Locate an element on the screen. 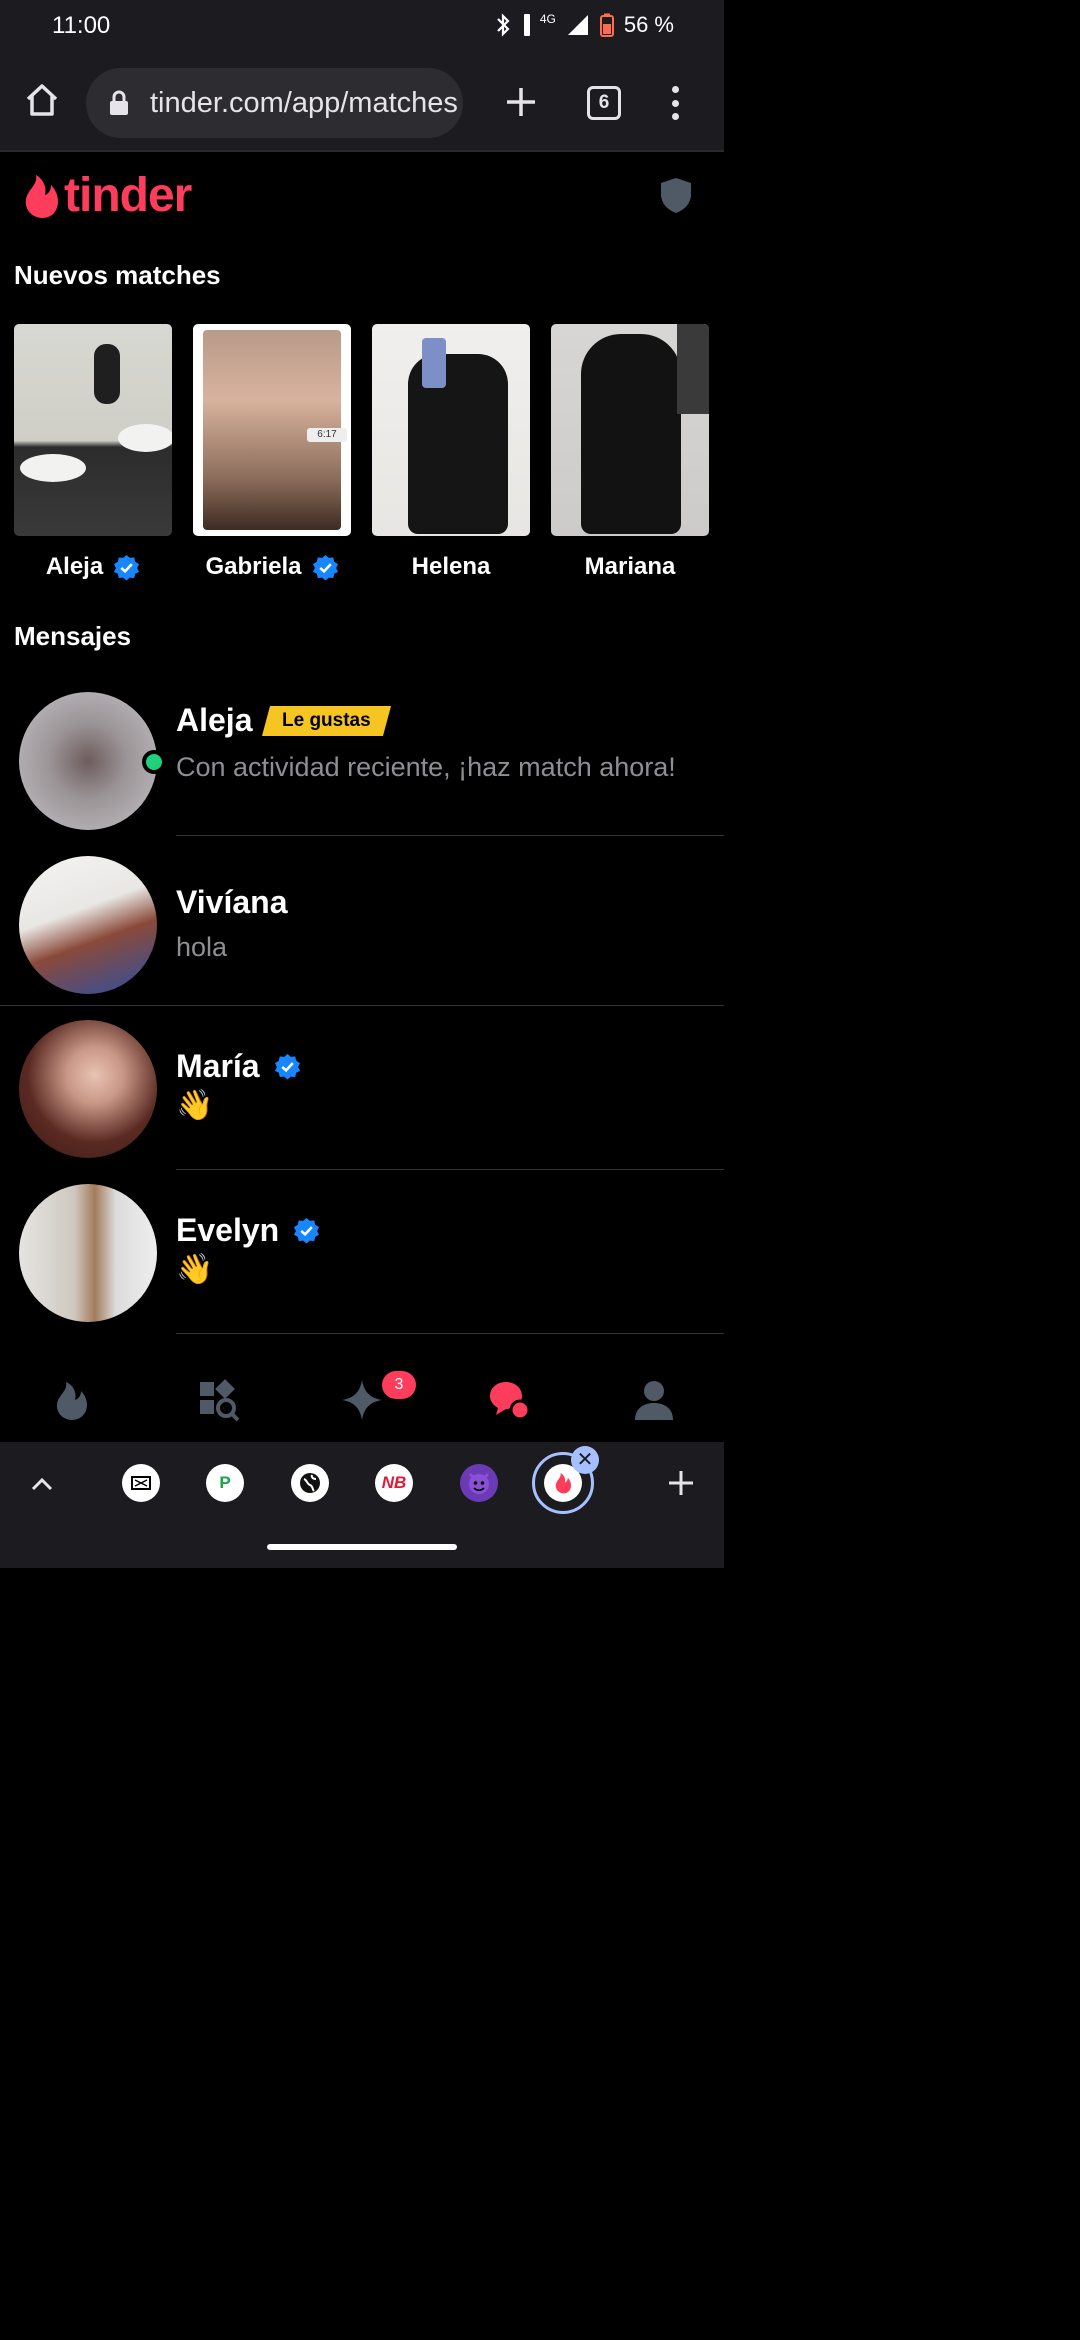 This screenshot has width=1080, height=2340. status-bar: 11:00 4G 56 % is located at coordinates (362, 28).